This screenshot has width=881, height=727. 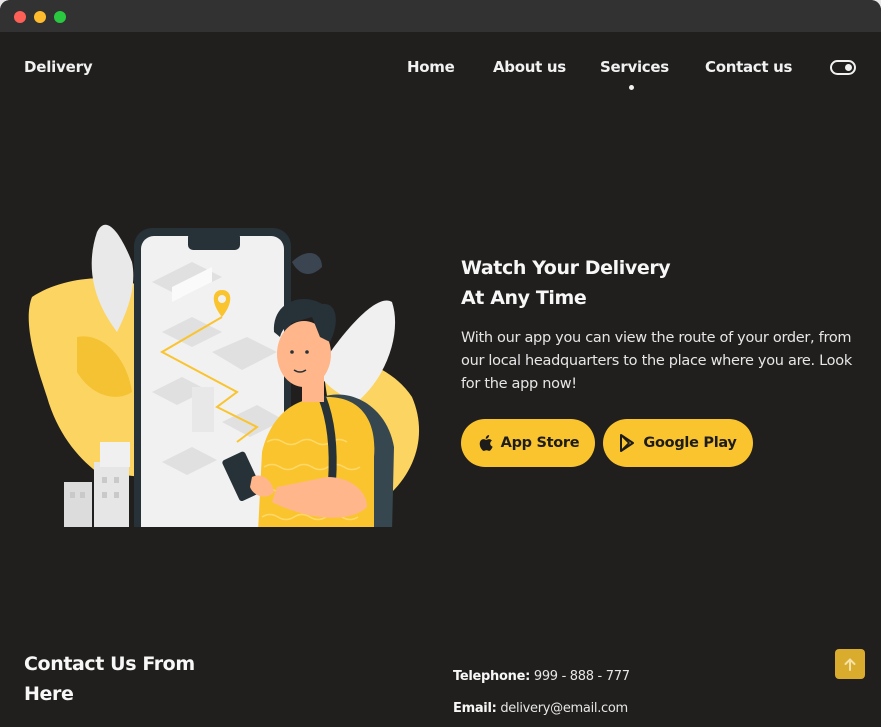 What do you see at coordinates (591, 283) in the screenshot?
I see `hero-title: Watch Your Delivery At Any Time` at bounding box center [591, 283].